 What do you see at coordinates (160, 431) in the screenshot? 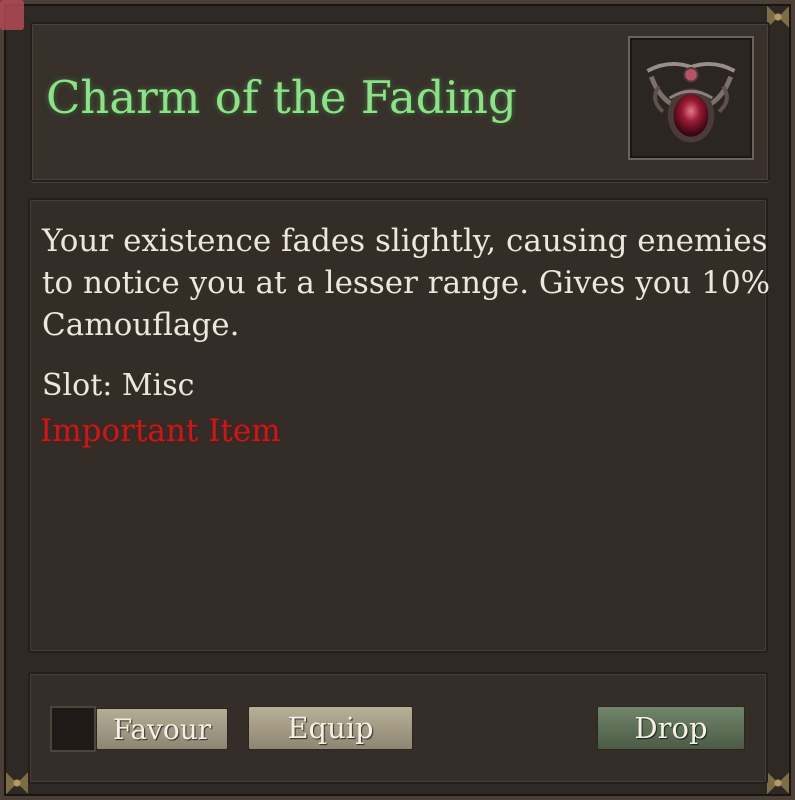
I see `important-item-tag: Important Item` at bounding box center [160, 431].